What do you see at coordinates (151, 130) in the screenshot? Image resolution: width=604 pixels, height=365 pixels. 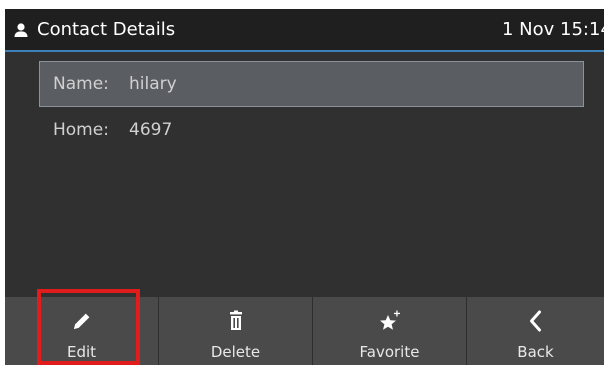 I see `home-value: 4697` at bounding box center [151, 130].